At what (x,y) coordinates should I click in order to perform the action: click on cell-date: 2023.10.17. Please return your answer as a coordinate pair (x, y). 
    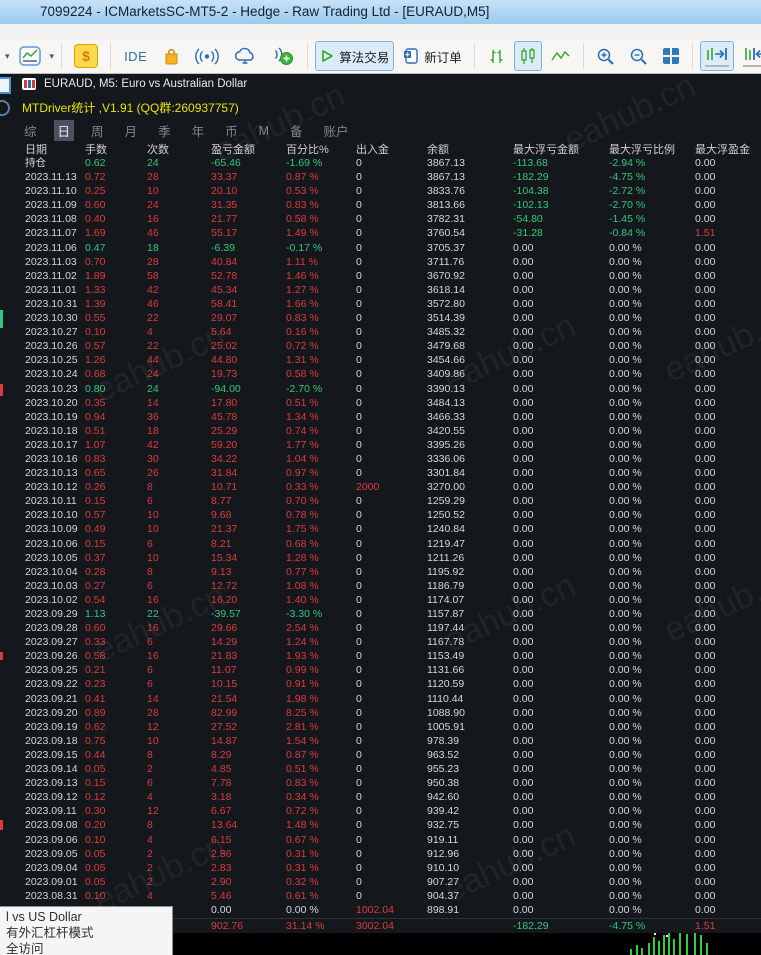
    Looking at the image, I should click on (51, 444).